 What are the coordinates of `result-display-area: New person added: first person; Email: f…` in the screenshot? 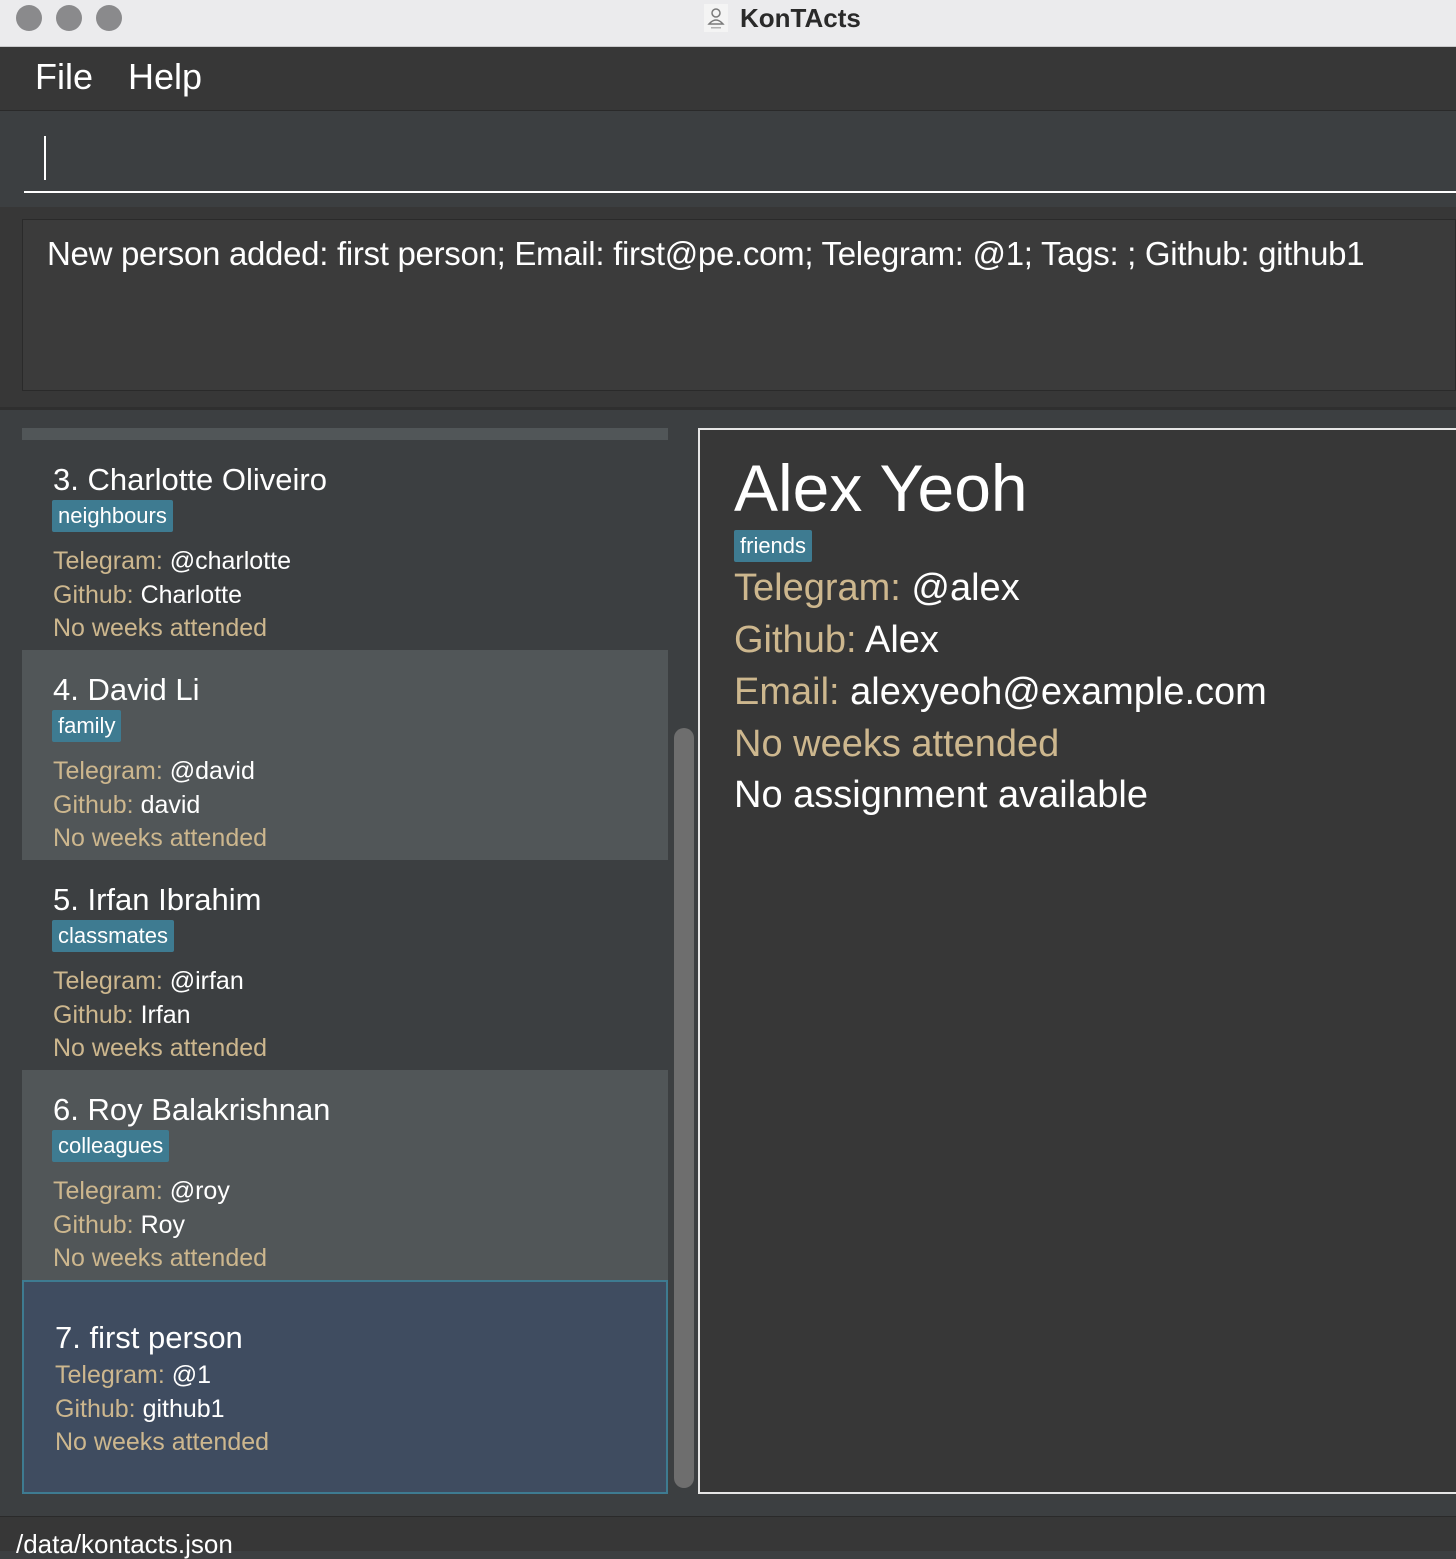 It's located at (728, 308).